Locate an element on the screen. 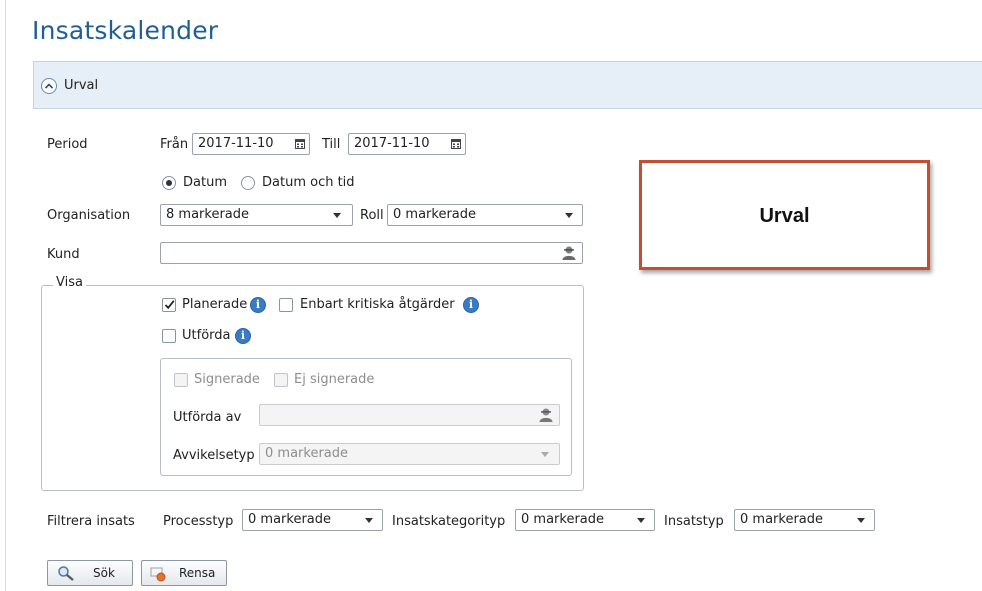 This screenshot has height=591, width=982. clear-button: Rensa is located at coordinates (184, 573).